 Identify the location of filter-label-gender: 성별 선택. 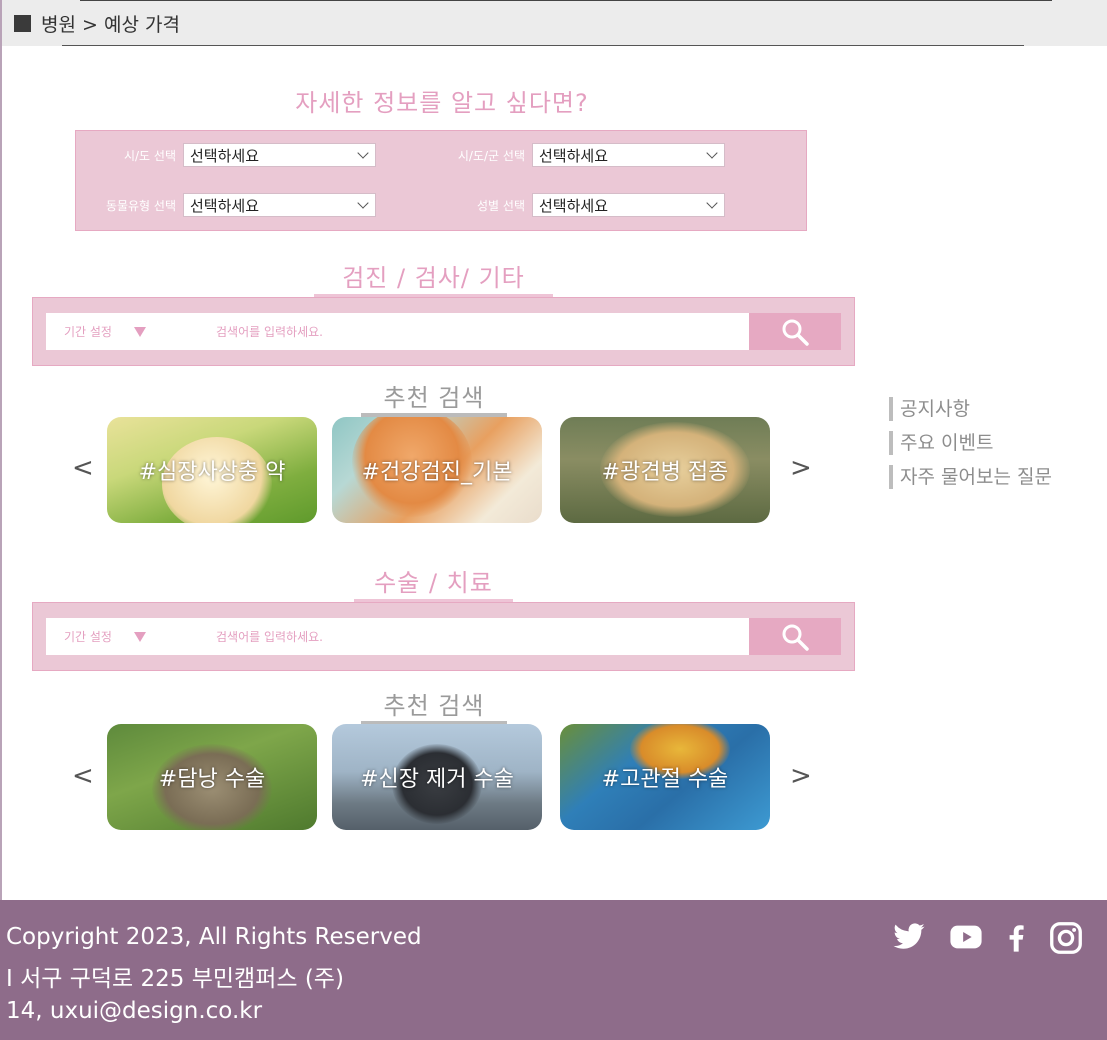
(501, 205).